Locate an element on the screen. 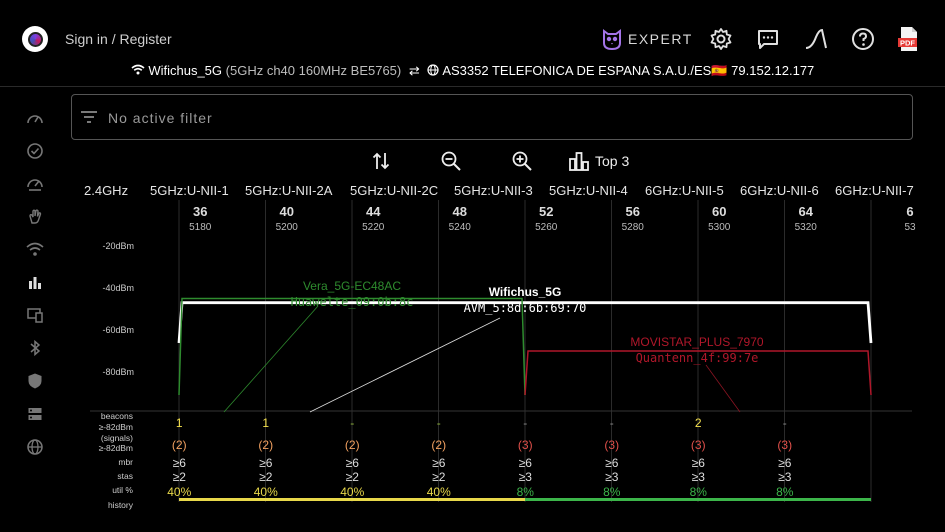 Image resolution: width=945 pixels, height=532 pixels. sort-arrows-icon is located at coordinates (381, 161).